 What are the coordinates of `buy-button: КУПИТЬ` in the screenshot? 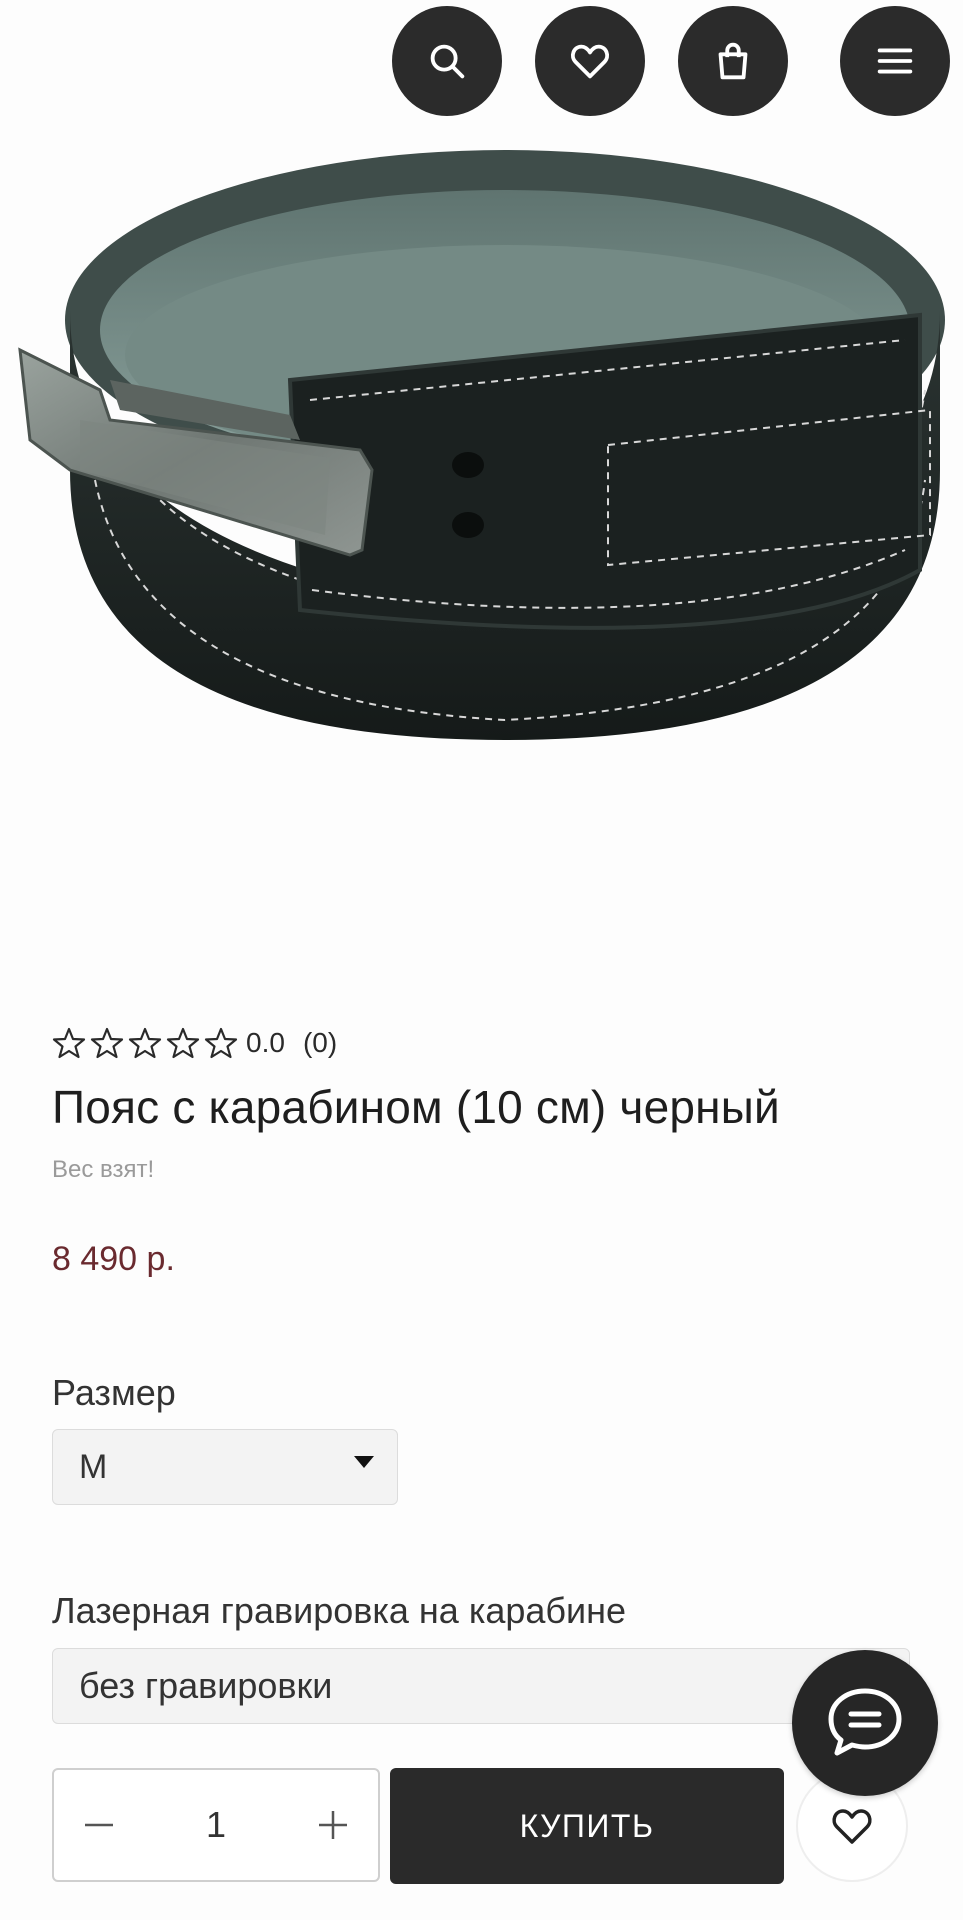 It's located at (587, 1826).